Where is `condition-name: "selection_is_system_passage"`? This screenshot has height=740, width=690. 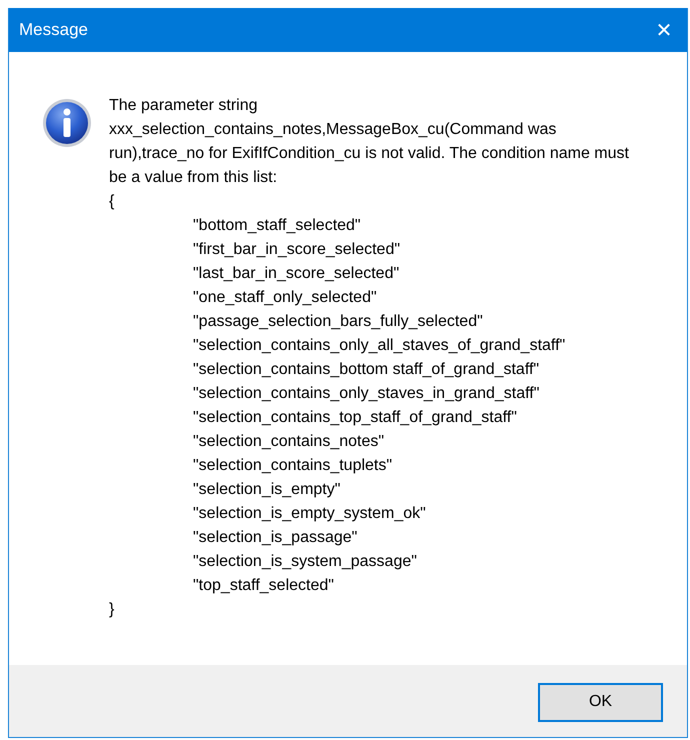 condition-name: "selection_is_system_passage" is located at coordinates (305, 562).